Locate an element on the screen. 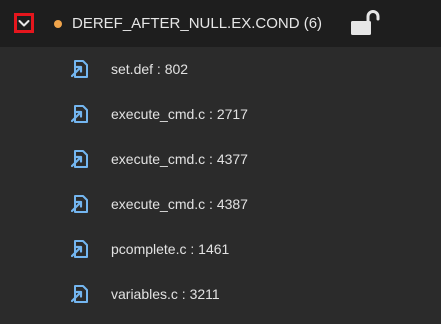 This screenshot has width=441, height=324. chevron-down-icon is located at coordinates (24, 23).